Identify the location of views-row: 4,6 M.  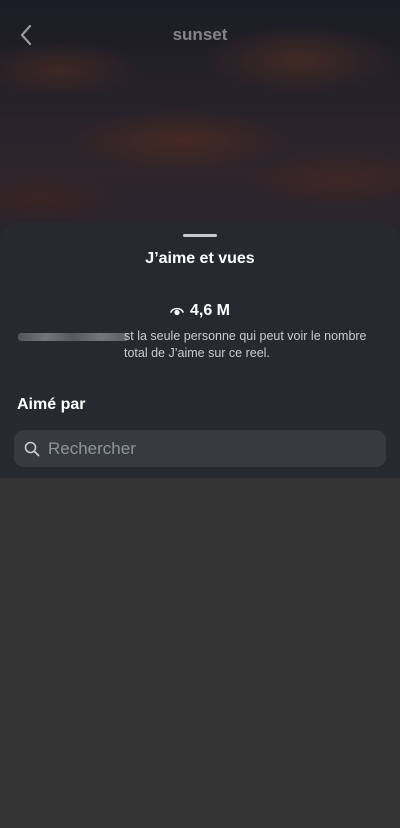
(200, 311).